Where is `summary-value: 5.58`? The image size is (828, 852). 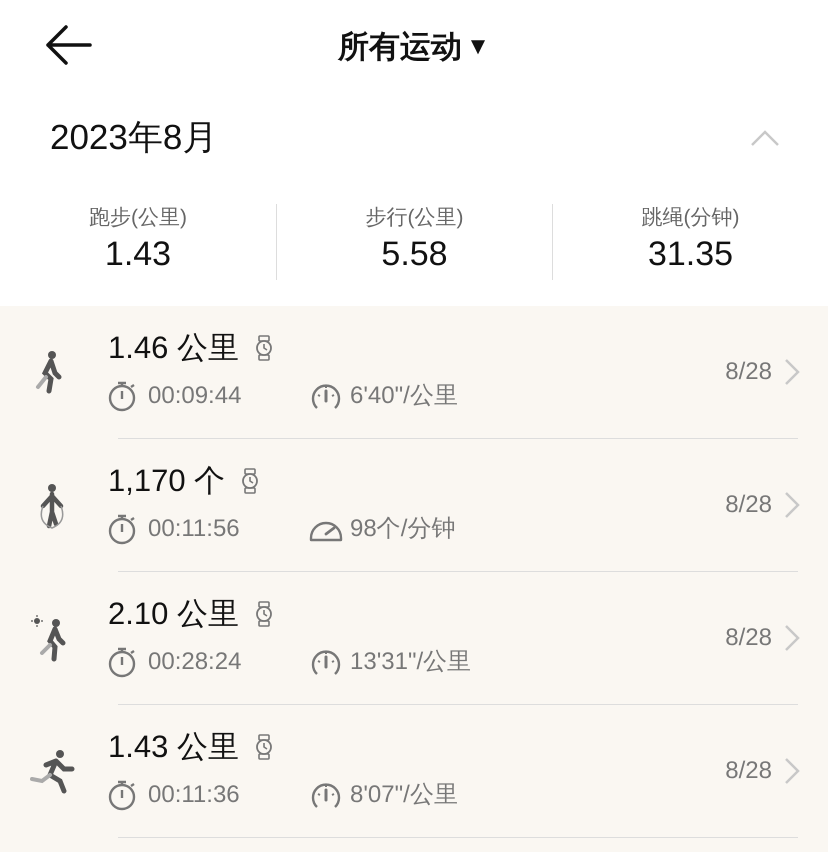 summary-value: 5.58 is located at coordinates (414, 254).